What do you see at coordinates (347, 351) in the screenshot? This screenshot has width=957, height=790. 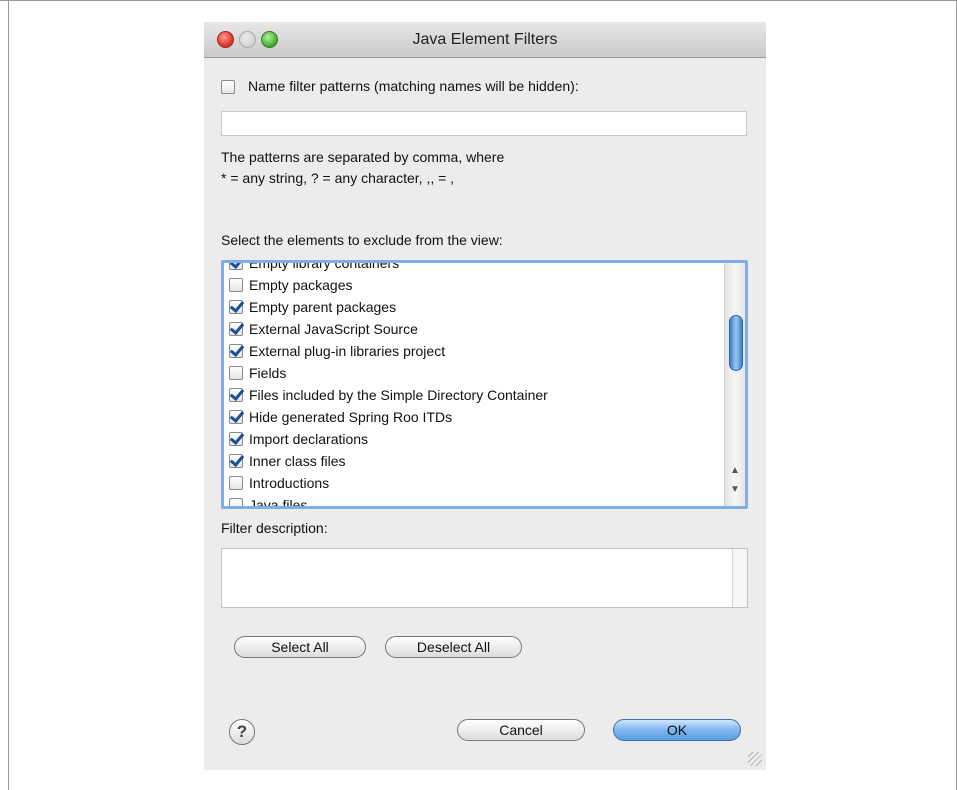 I see `list-item-label: External plug-in libraries project` at bounding box center [347, 351].